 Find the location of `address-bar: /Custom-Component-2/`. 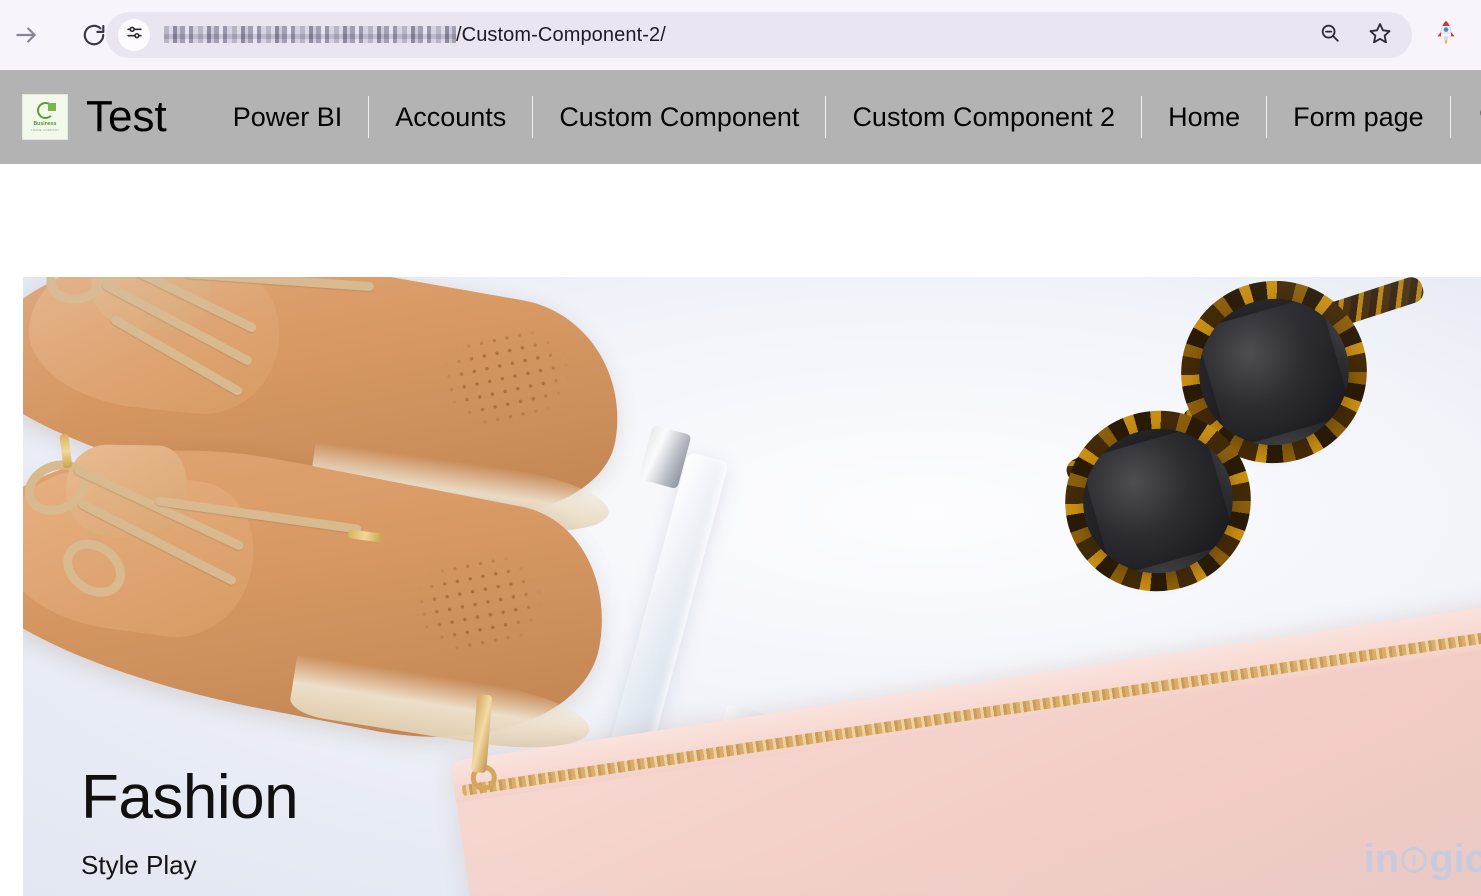

address-bar: /Custom-Component-2/ is located at coordinates (759, 35).